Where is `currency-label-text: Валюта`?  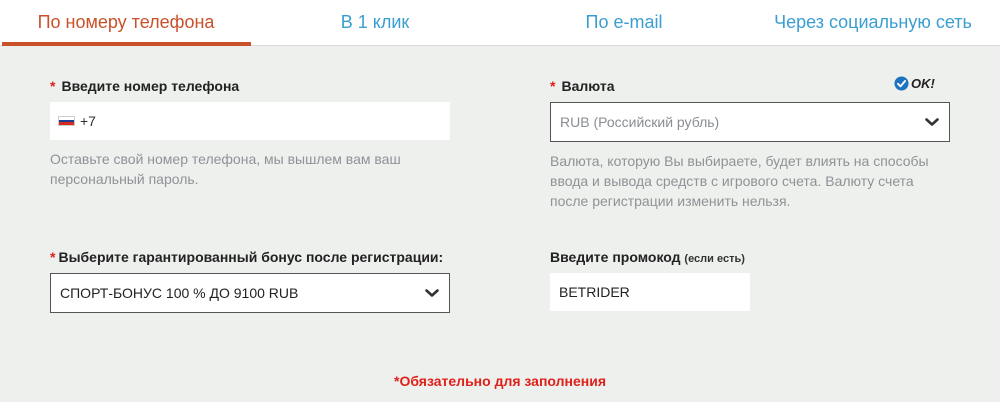
currency-label-text: Валюта is located at coordinates (588, 86).